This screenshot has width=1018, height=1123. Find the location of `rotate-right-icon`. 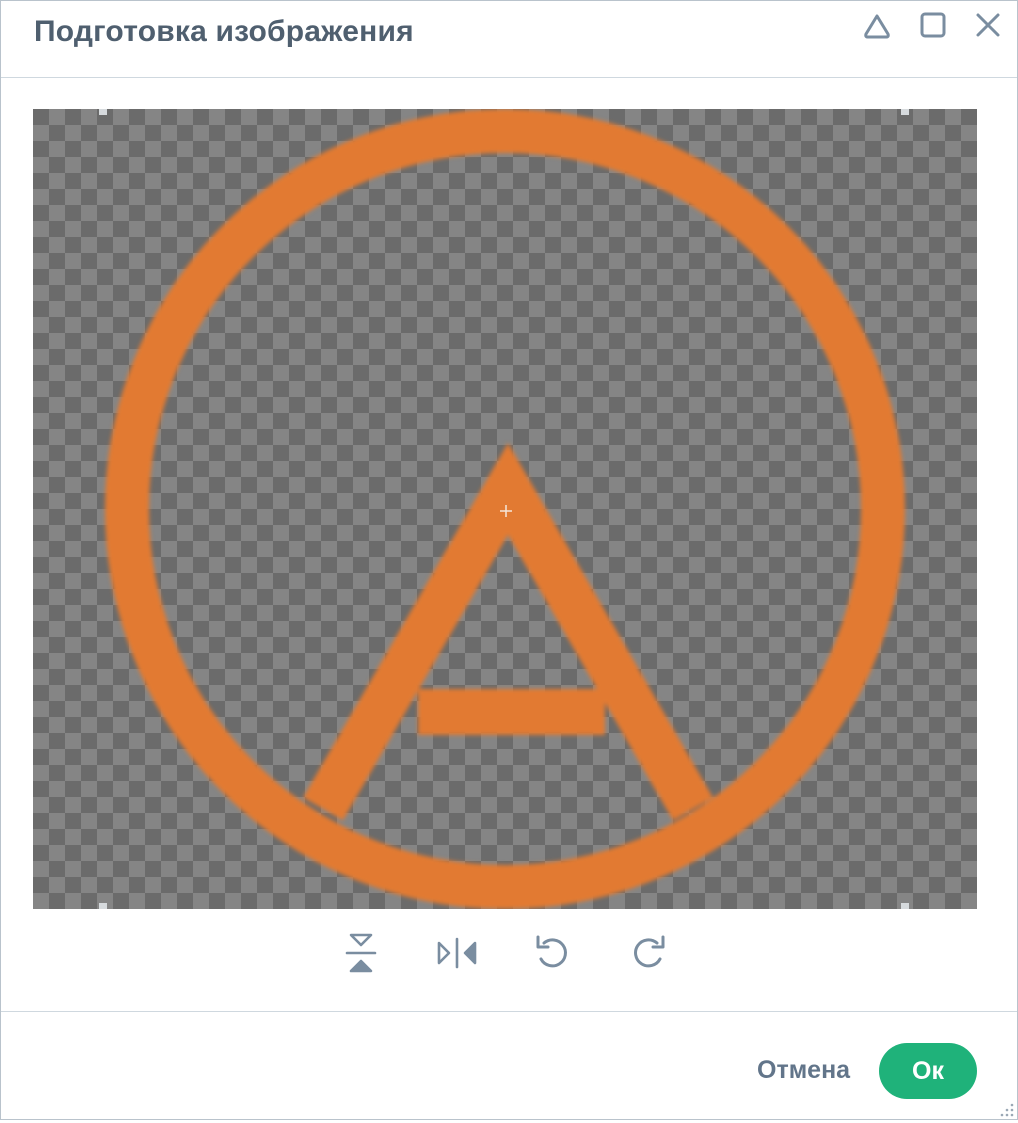

rotate-right-icon is located at coordinates (649, 953).